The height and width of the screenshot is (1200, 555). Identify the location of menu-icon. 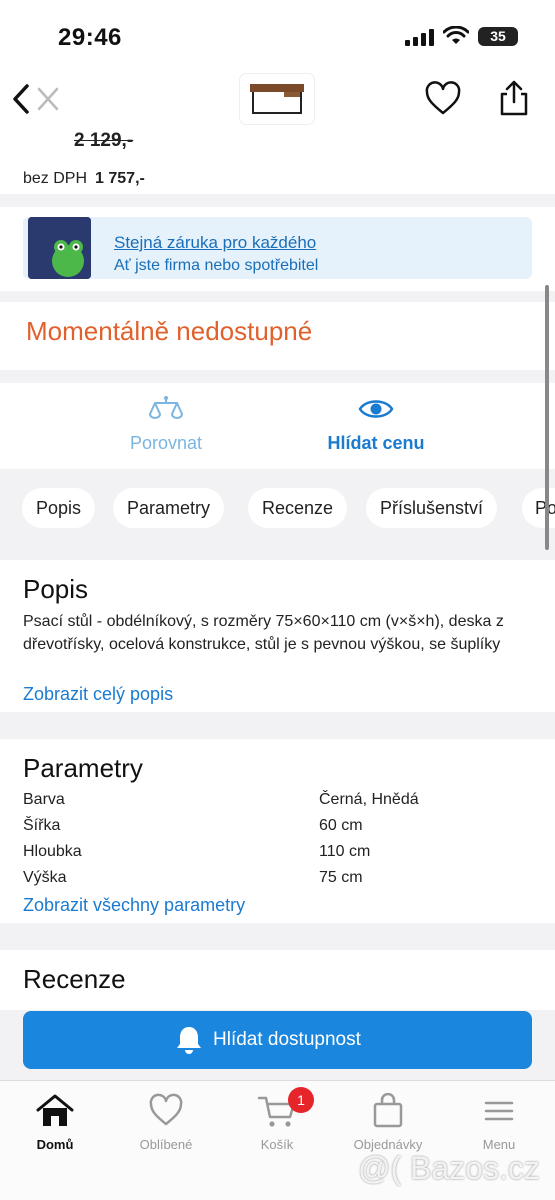
(499, 1111).